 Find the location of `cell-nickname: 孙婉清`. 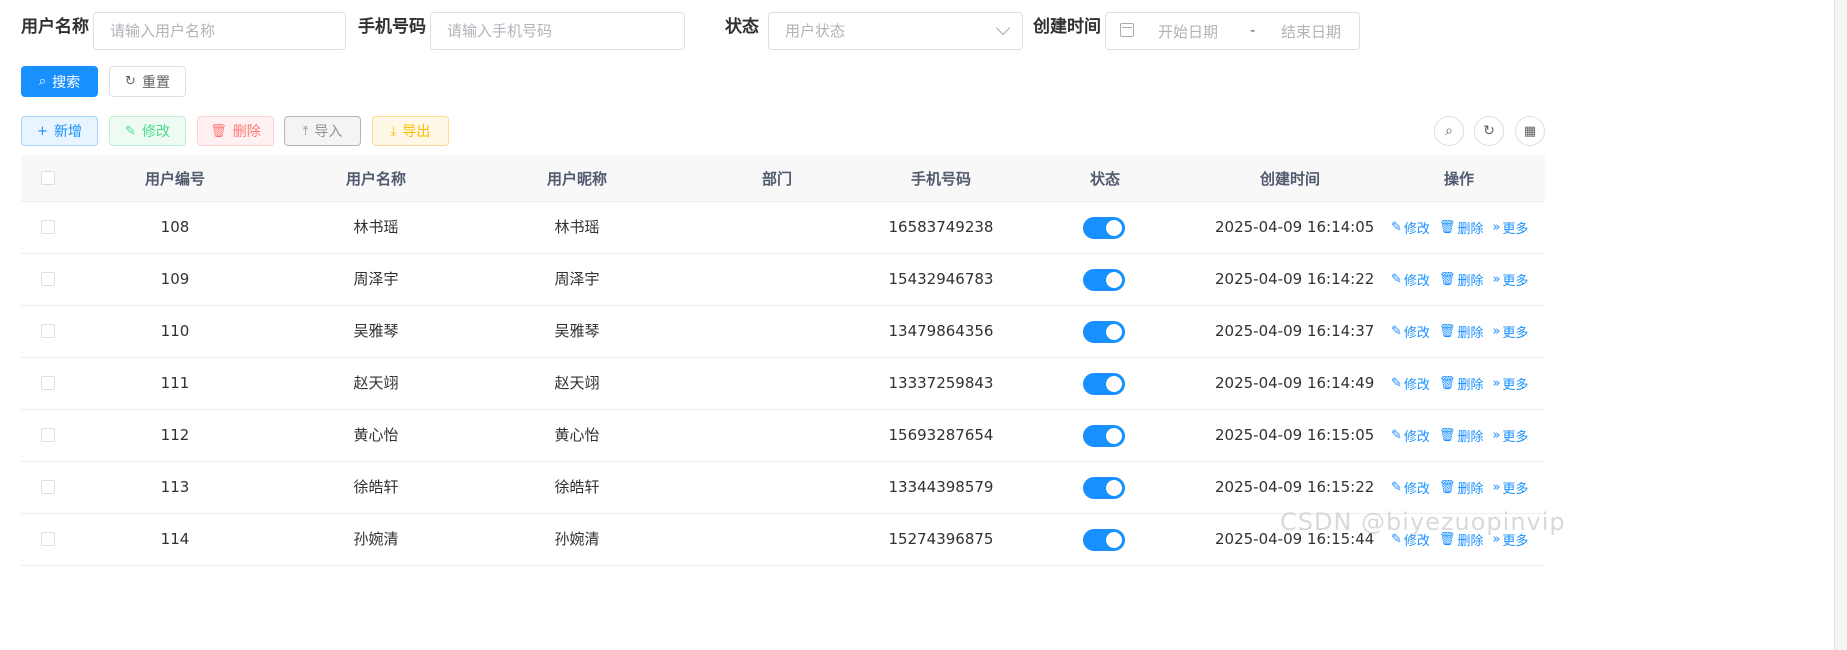

cell-nickname: 孙婉清 is located at coordinates (577, 539).